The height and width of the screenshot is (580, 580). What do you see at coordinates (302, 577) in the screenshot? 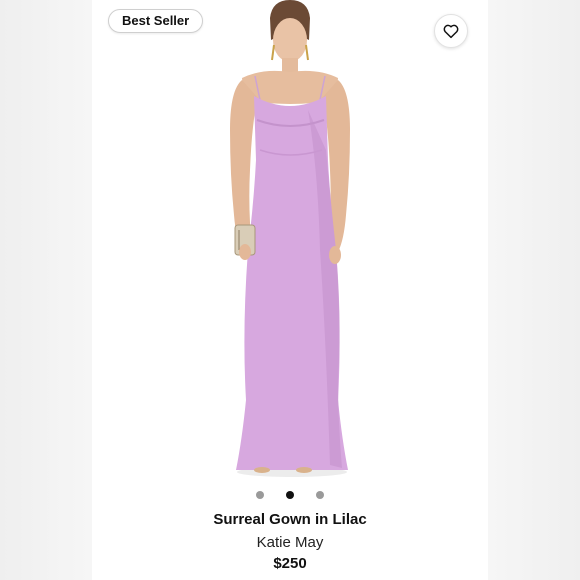
I see `truncated-text-line` at bounding box center [302, 577].